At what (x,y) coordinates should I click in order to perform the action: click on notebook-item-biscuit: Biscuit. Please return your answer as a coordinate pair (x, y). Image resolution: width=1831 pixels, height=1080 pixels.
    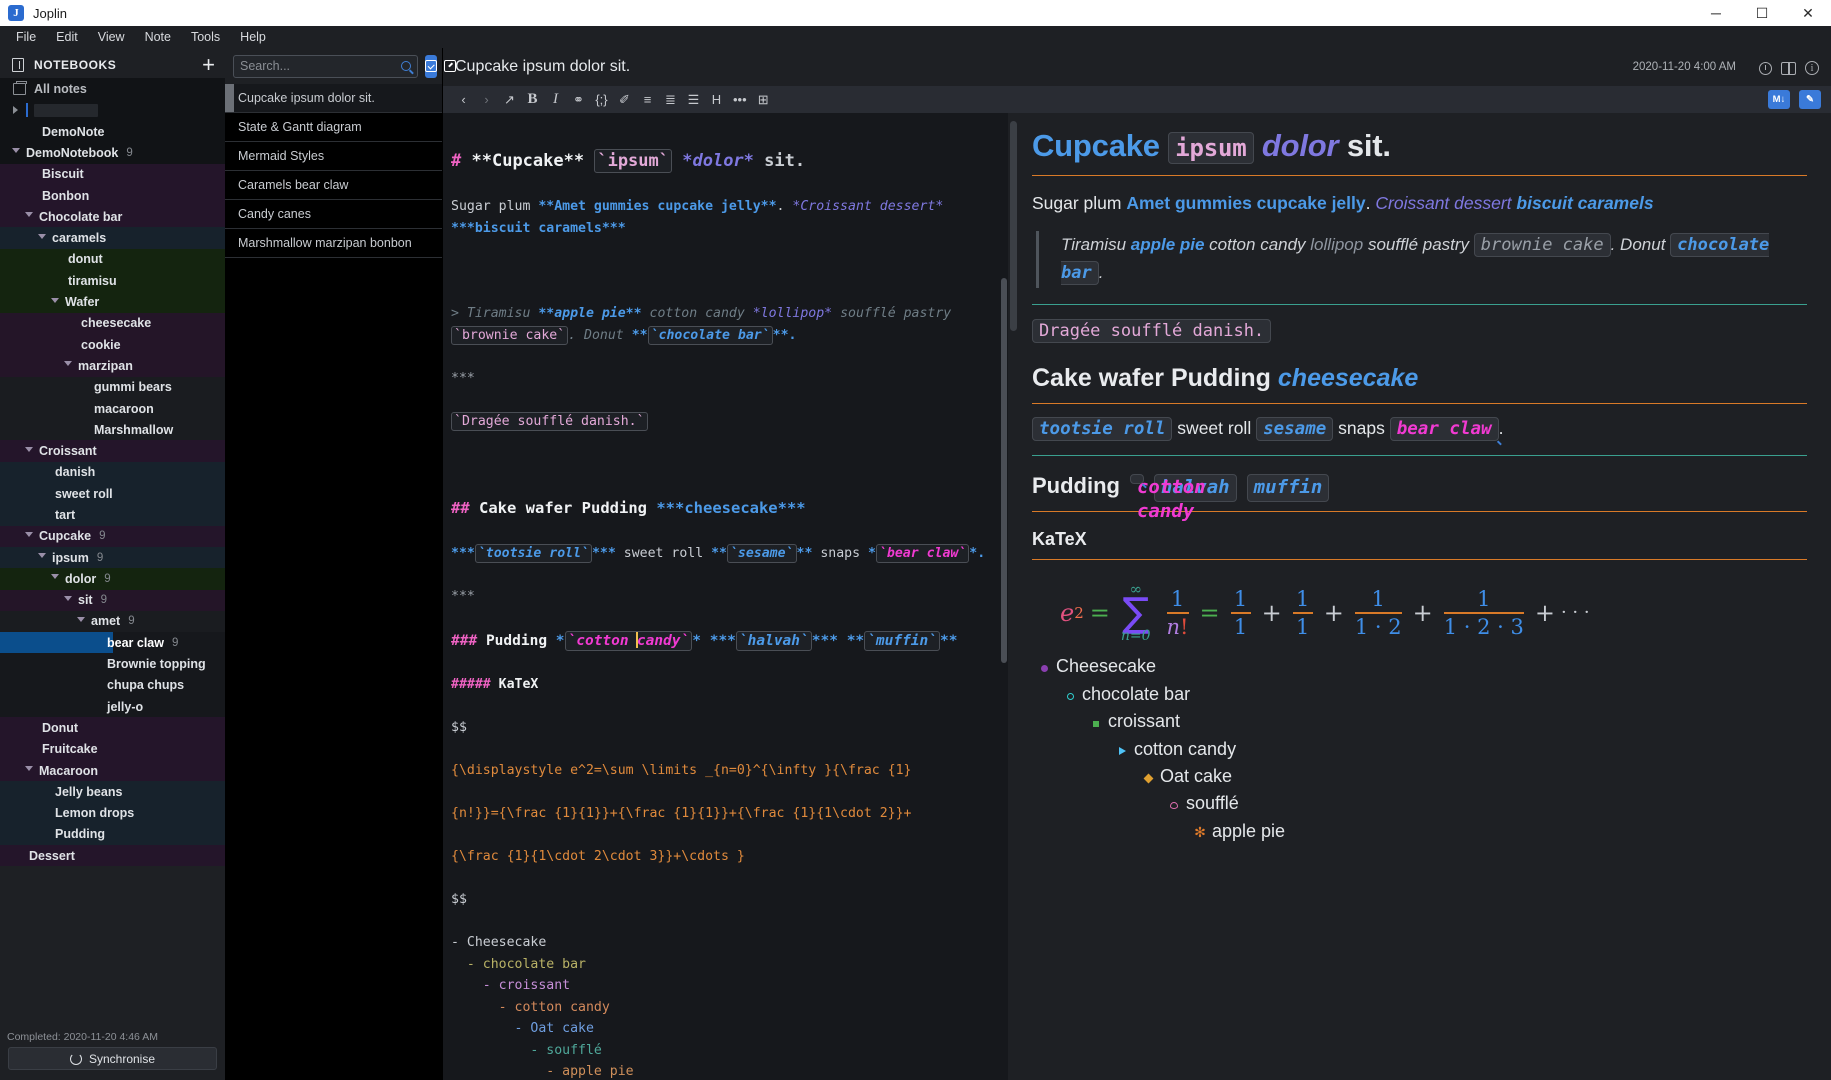
    Looking at the image, I should click on (112, 174).